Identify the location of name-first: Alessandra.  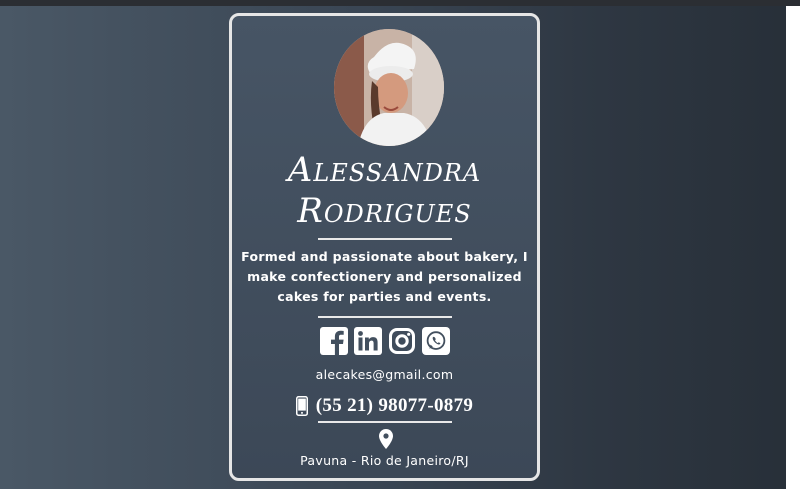
(384, 170).